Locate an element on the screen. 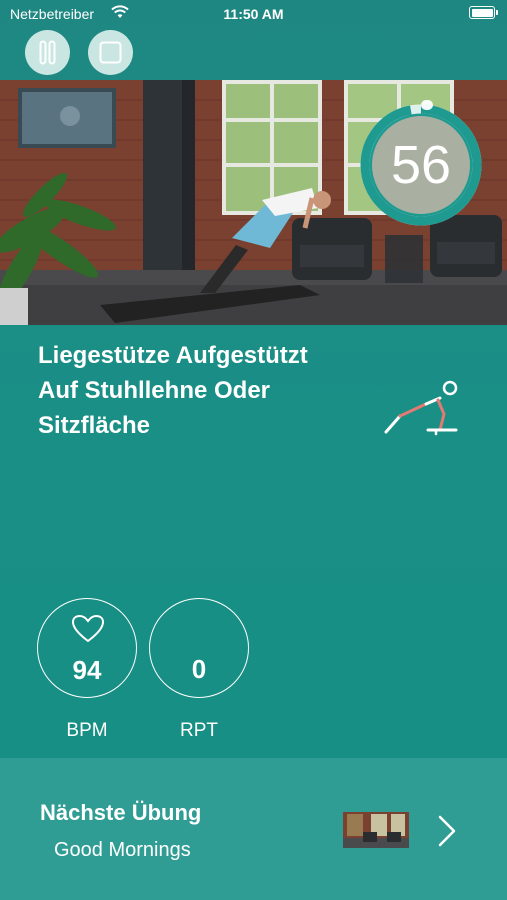 The image size is (507, 900). heart-icon is located at coordinates (88, 631).